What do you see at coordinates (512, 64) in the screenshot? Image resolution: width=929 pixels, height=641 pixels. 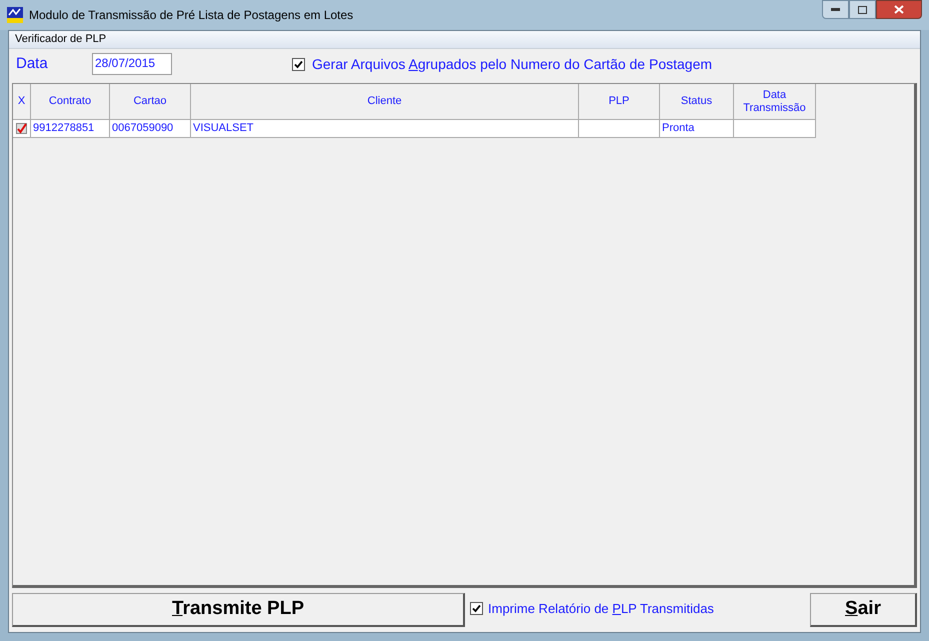 I see `group-option-label: Gerar Arquivos Agrupados pelo Numero do Cartão de Postagem` at bounding box center [512, 64].